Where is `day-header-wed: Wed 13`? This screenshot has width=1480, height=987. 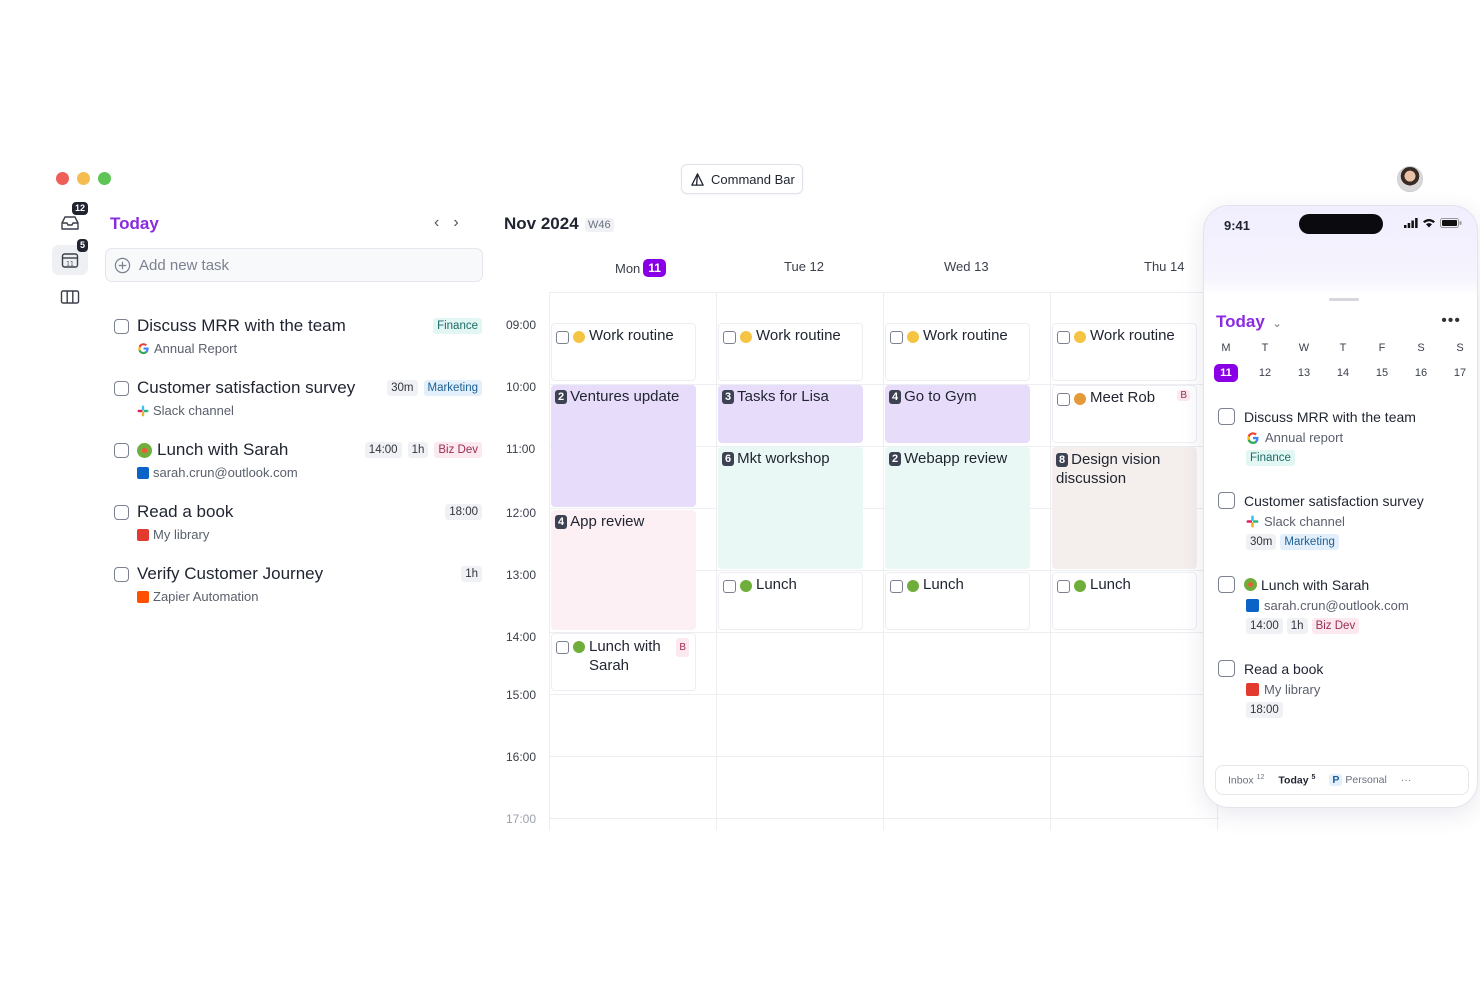 day-header-wed: Wed 13 is located at coordinates (966, 266).